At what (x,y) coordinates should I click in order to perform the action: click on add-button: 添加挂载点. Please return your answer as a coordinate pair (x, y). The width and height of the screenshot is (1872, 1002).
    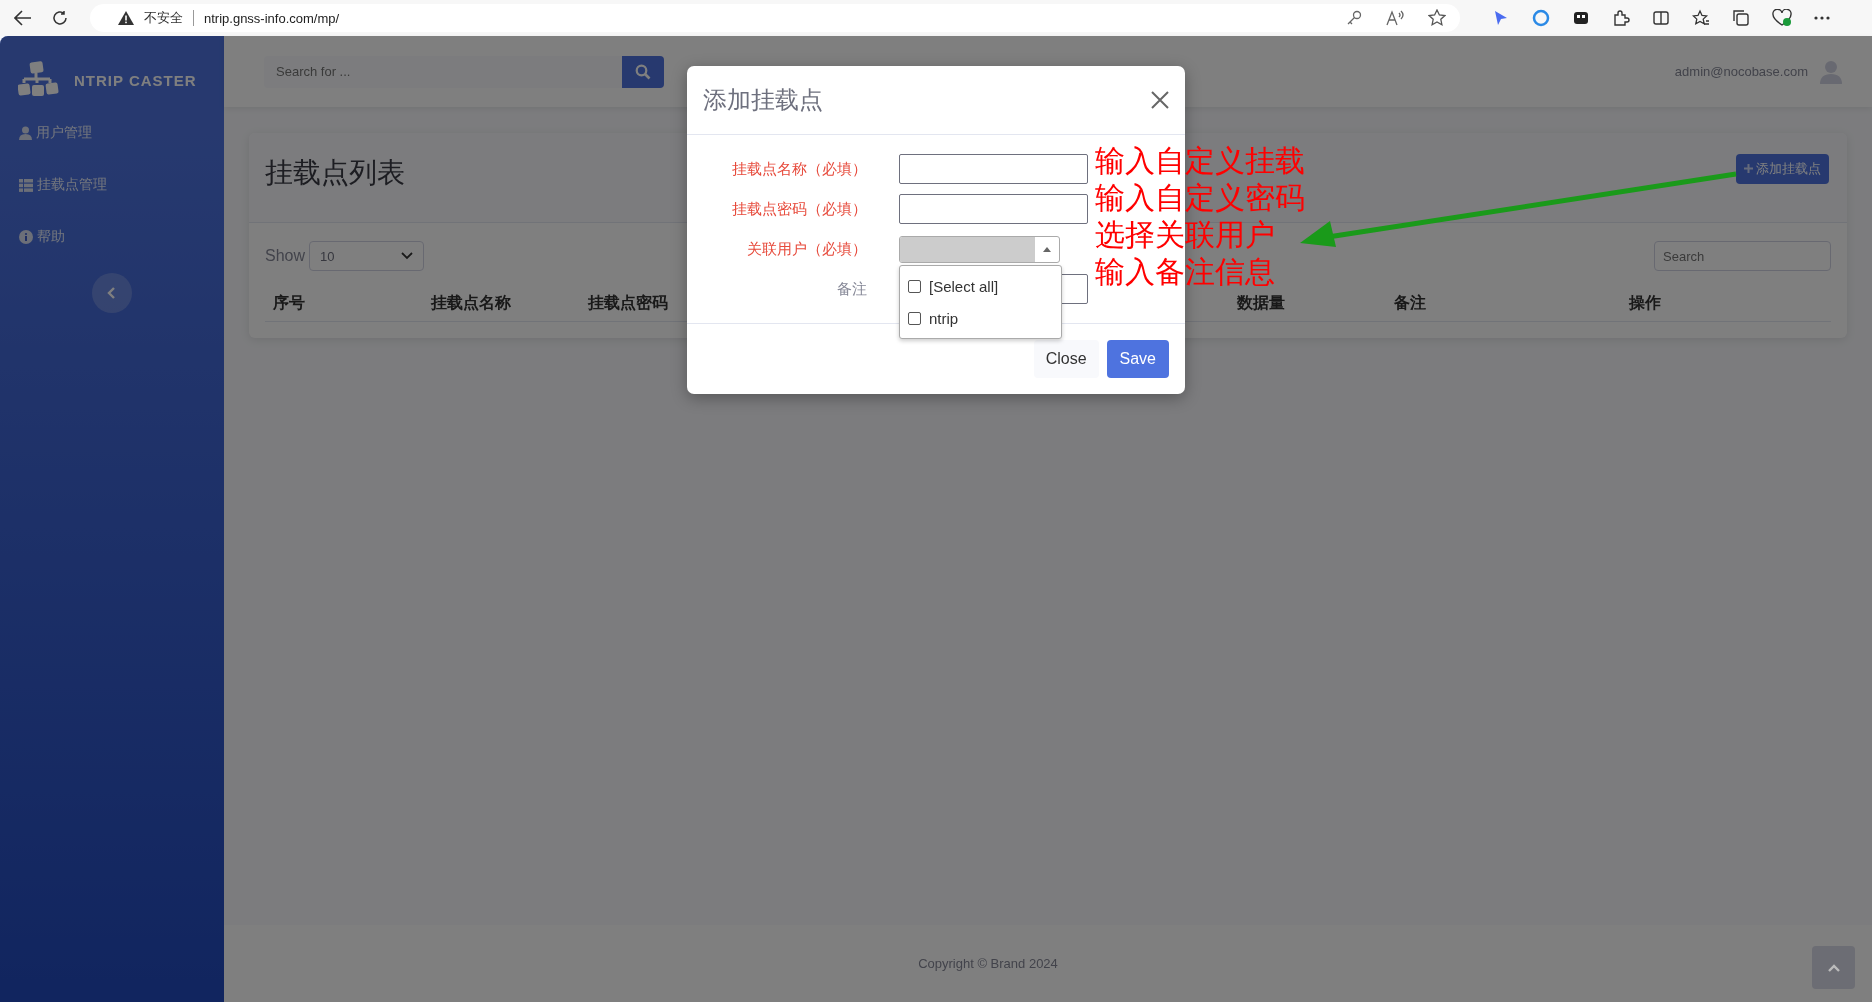
    Looking at the image, I should click on (1782, 168).